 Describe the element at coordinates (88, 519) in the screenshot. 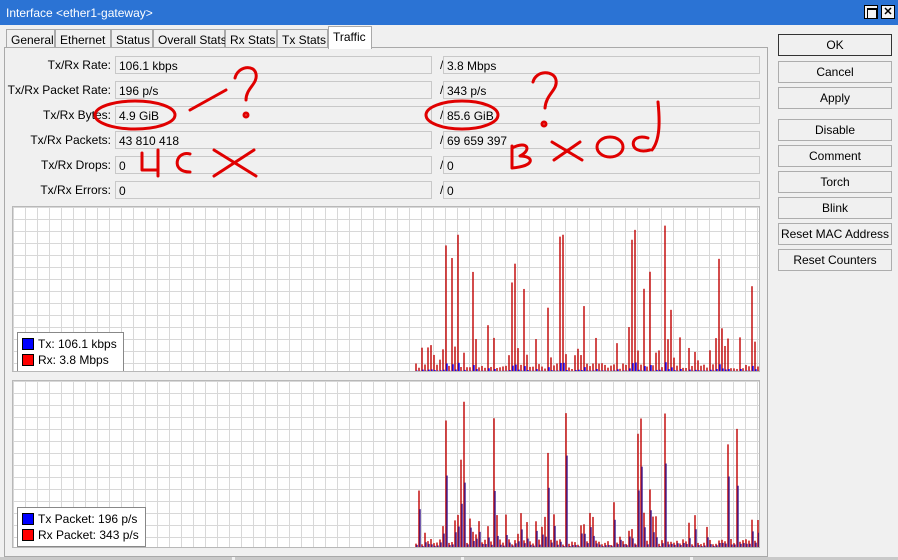

I see `legend-tx-packet-label: Tx Packet: 196 p/s` at that location.